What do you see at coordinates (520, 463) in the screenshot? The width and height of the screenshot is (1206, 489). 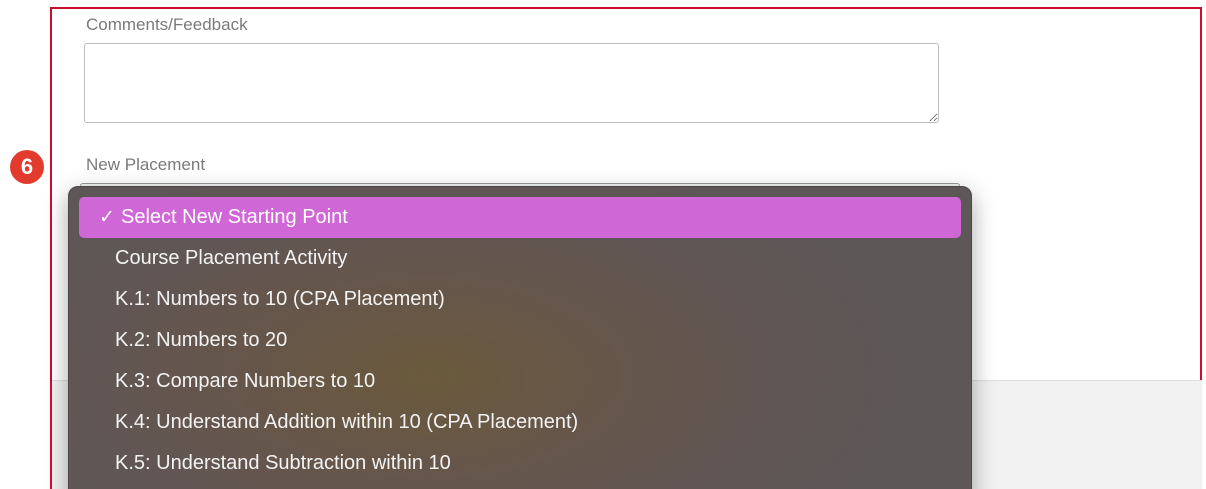 I see `option-k5: K.5: Understand Subtraction within 10` at bounding box center [520, 463].